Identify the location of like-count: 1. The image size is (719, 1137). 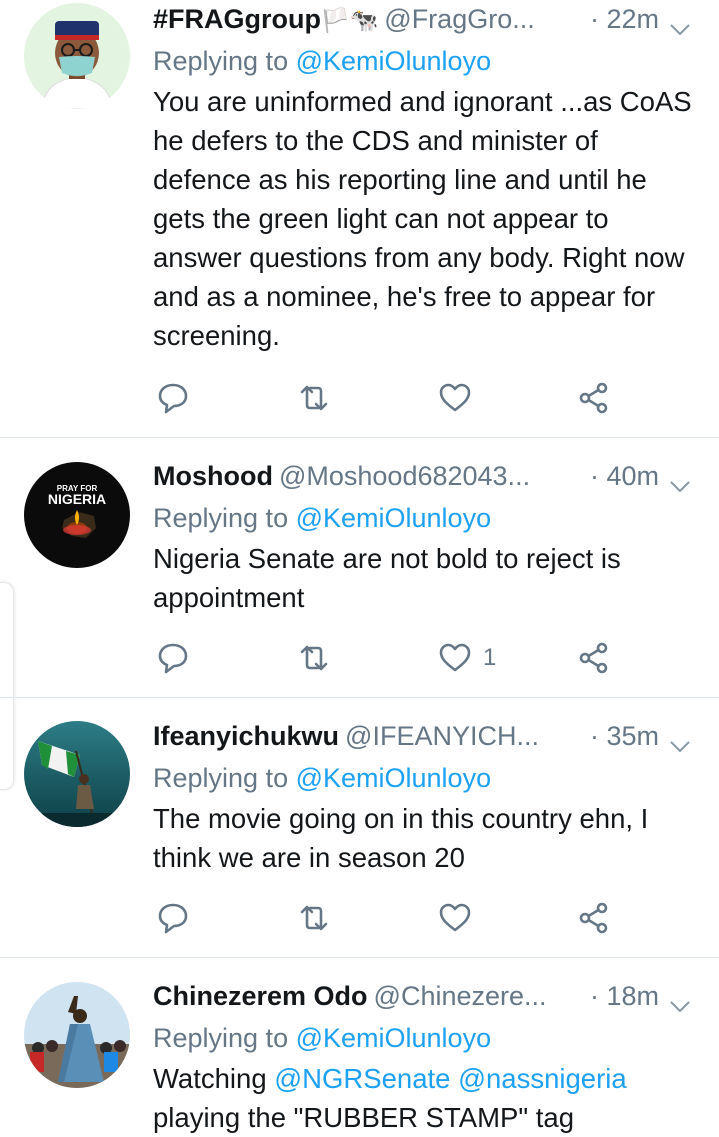
(490, 657).